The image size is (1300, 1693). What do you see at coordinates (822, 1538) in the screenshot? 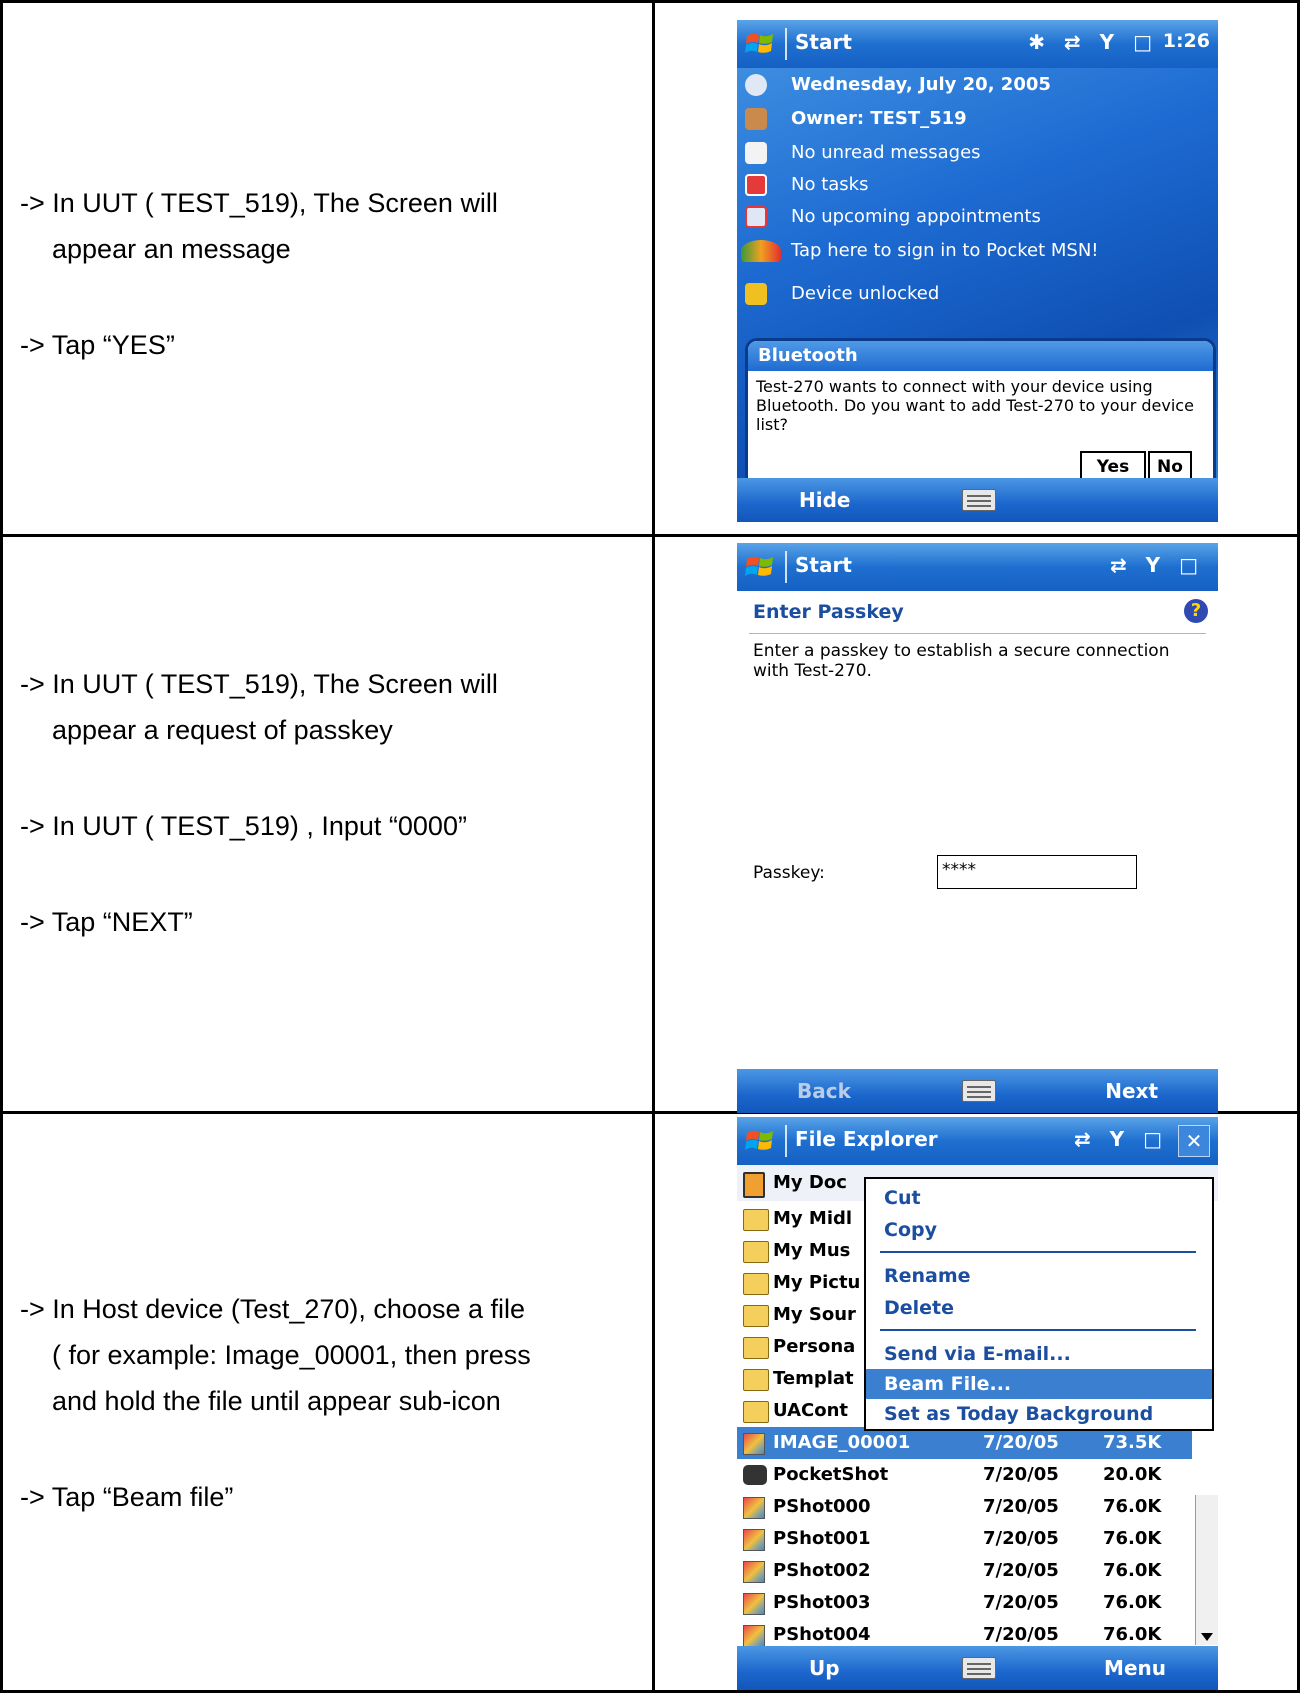
I see `file-name: PShot001` at bounding box center [822, 1538].